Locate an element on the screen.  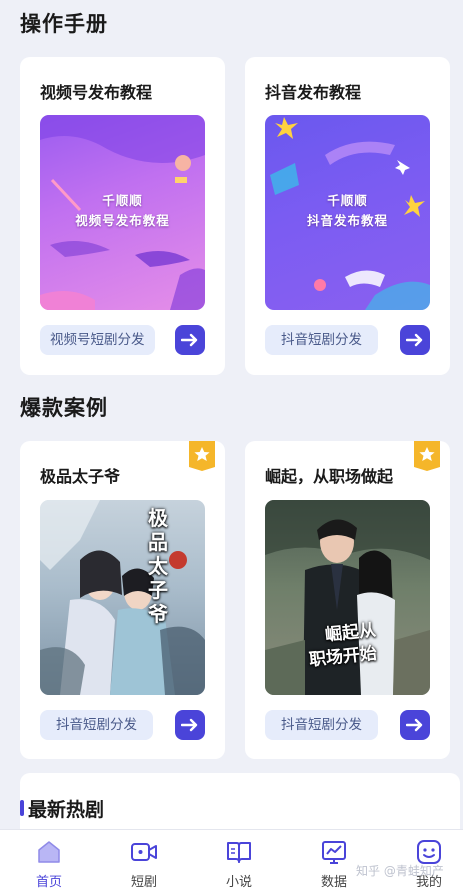
drama-poster: 崛起从 职场开始 is located at coordinates (347, 597).